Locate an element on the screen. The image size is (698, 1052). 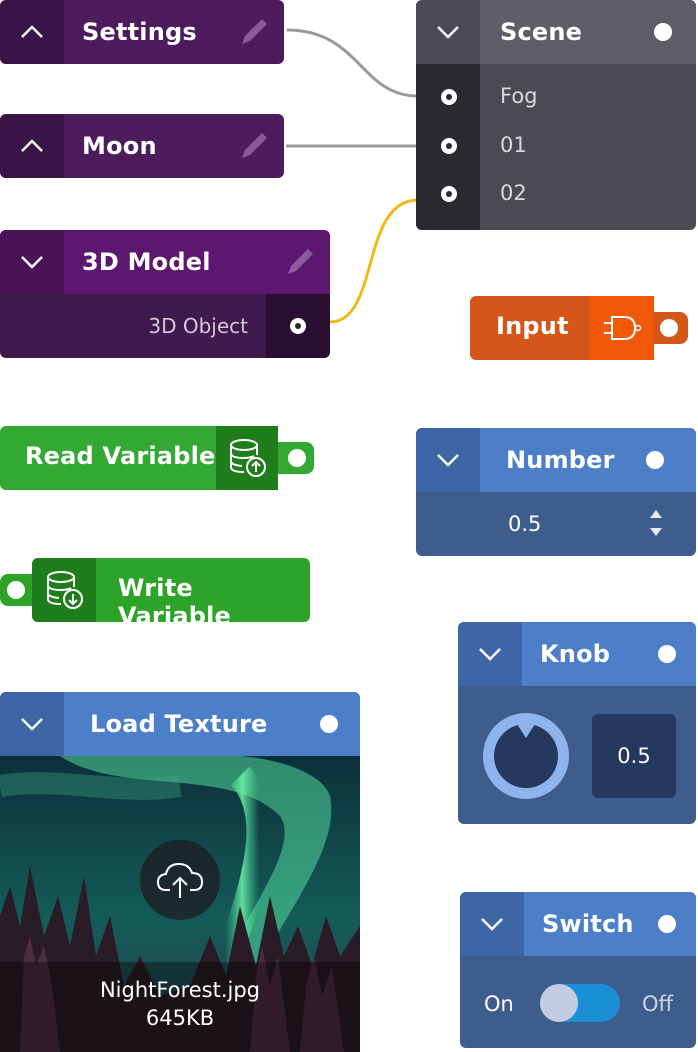
database-download-icon is located at coordinates (64, 590).